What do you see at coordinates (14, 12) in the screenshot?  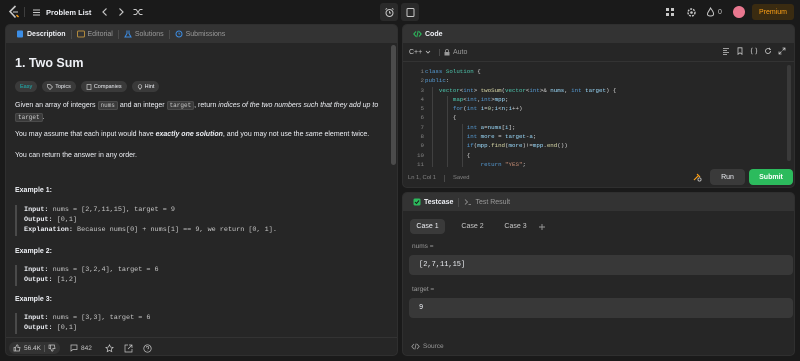 I see `leetcode-logo-icon` at bounding box center [14, 12].